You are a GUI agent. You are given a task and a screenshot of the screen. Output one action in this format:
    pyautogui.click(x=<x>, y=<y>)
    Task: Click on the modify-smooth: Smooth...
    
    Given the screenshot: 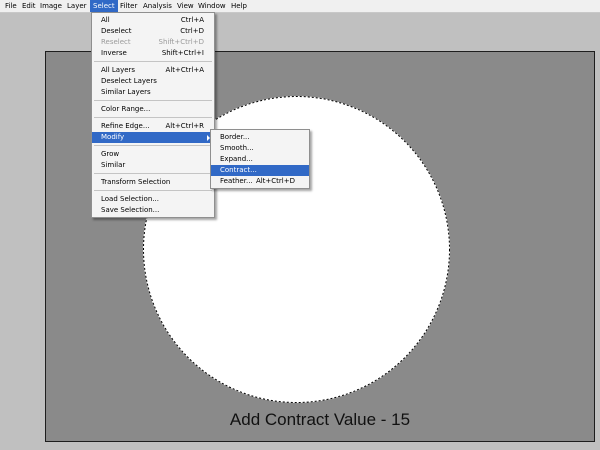 What is the action you would take?
    pyautogui.click(x=260, y=148)
    